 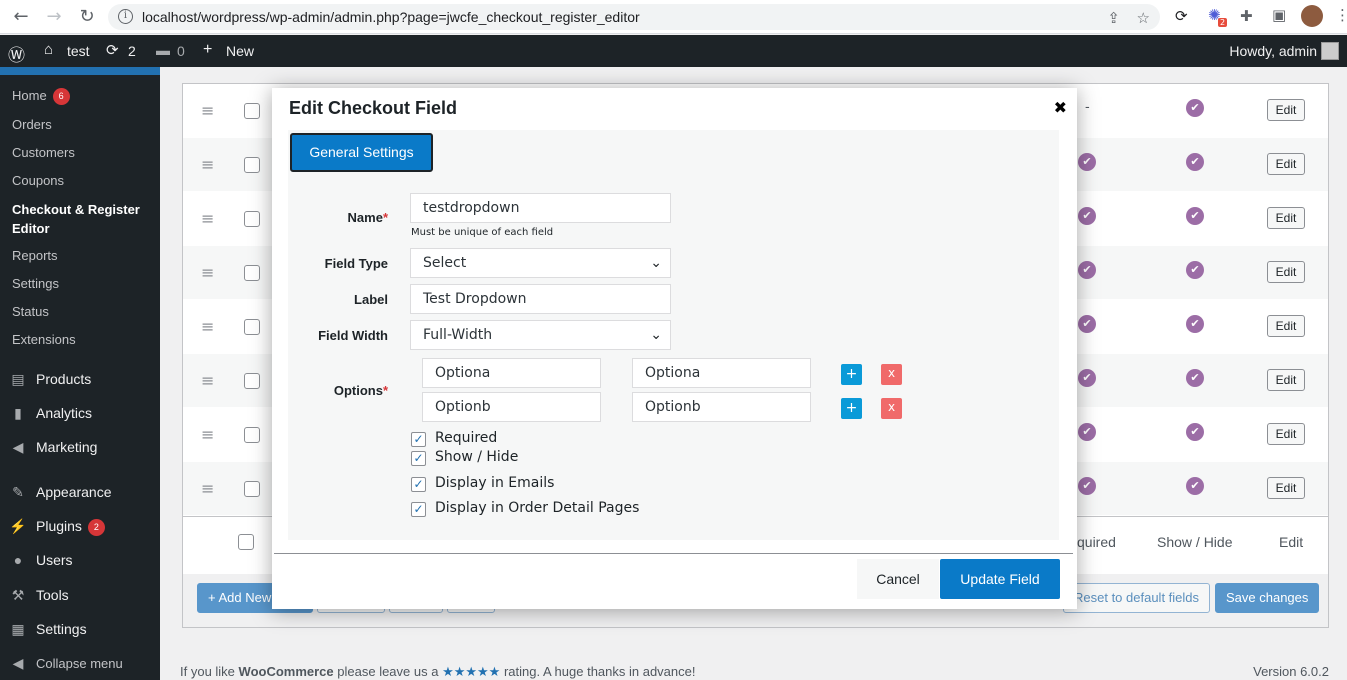 What do you see at coordinates (44, 339) in the screenshot?
I see `sidebar-item-extensions: Extensions` at bounding box center [44, 339].